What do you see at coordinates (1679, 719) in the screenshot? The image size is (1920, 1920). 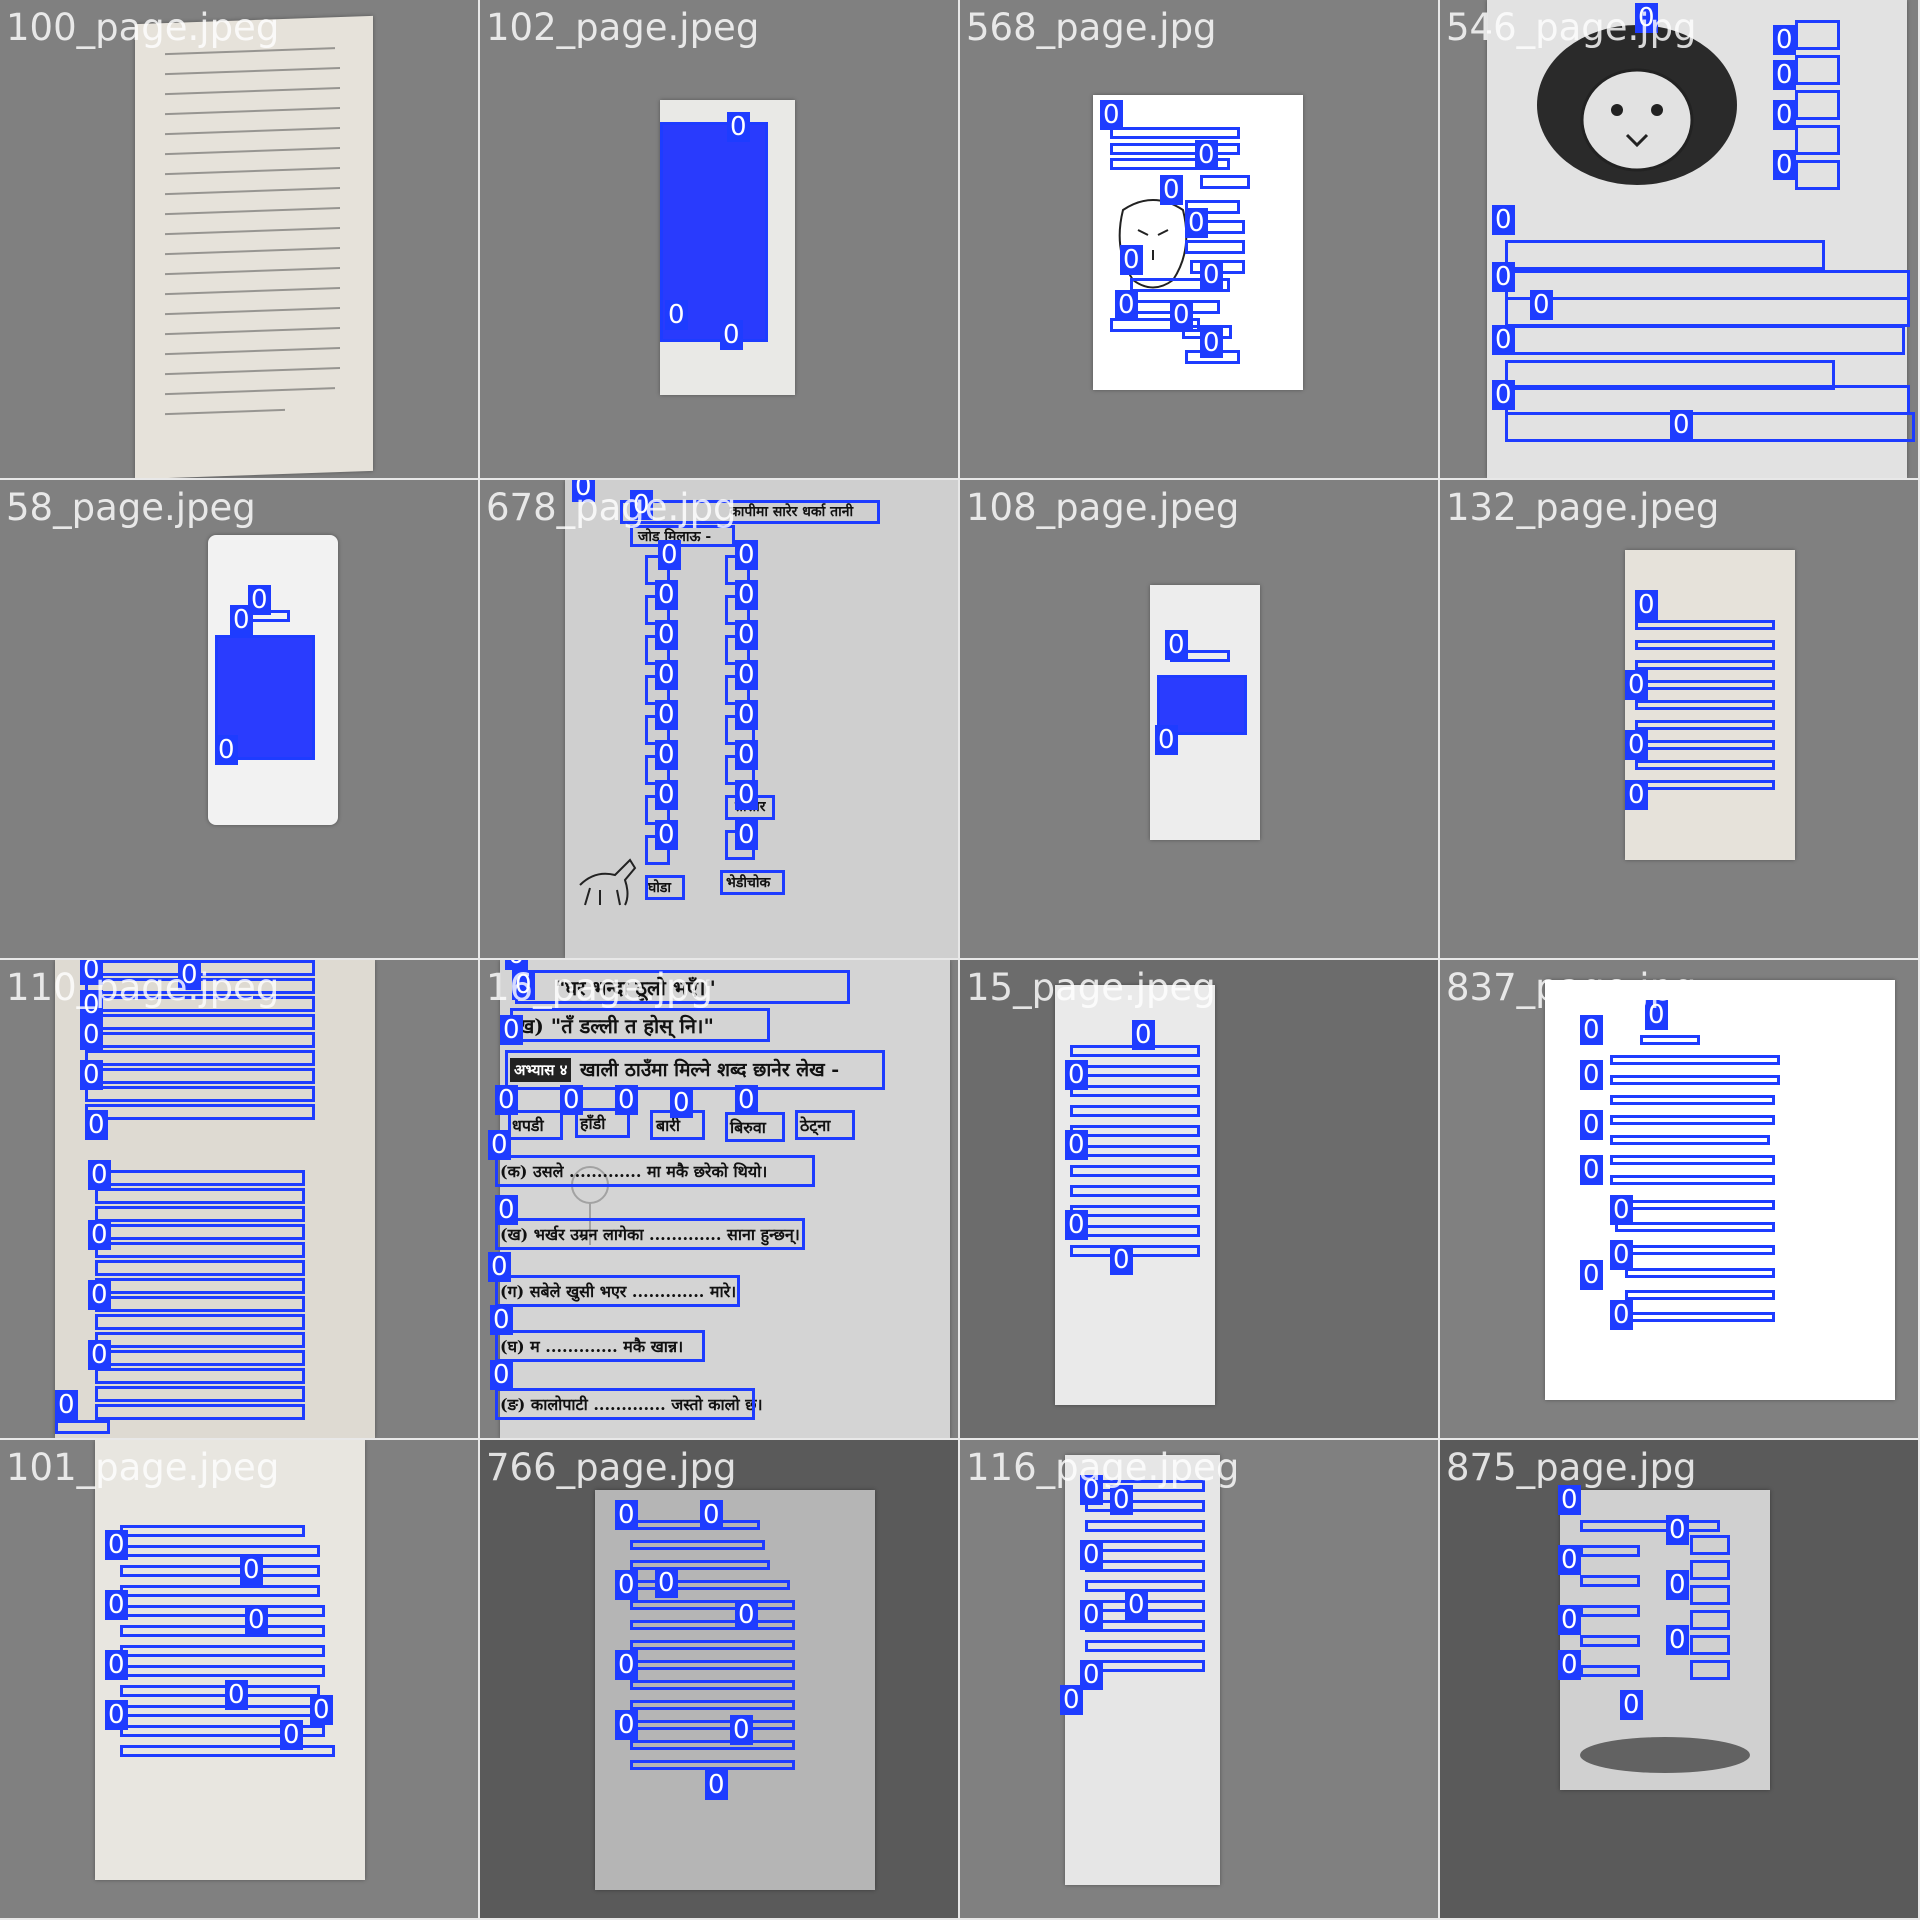 I see `tile-132-page: 132_page.jpeg 0 0 0 0` at bounding box center [1679, 719].